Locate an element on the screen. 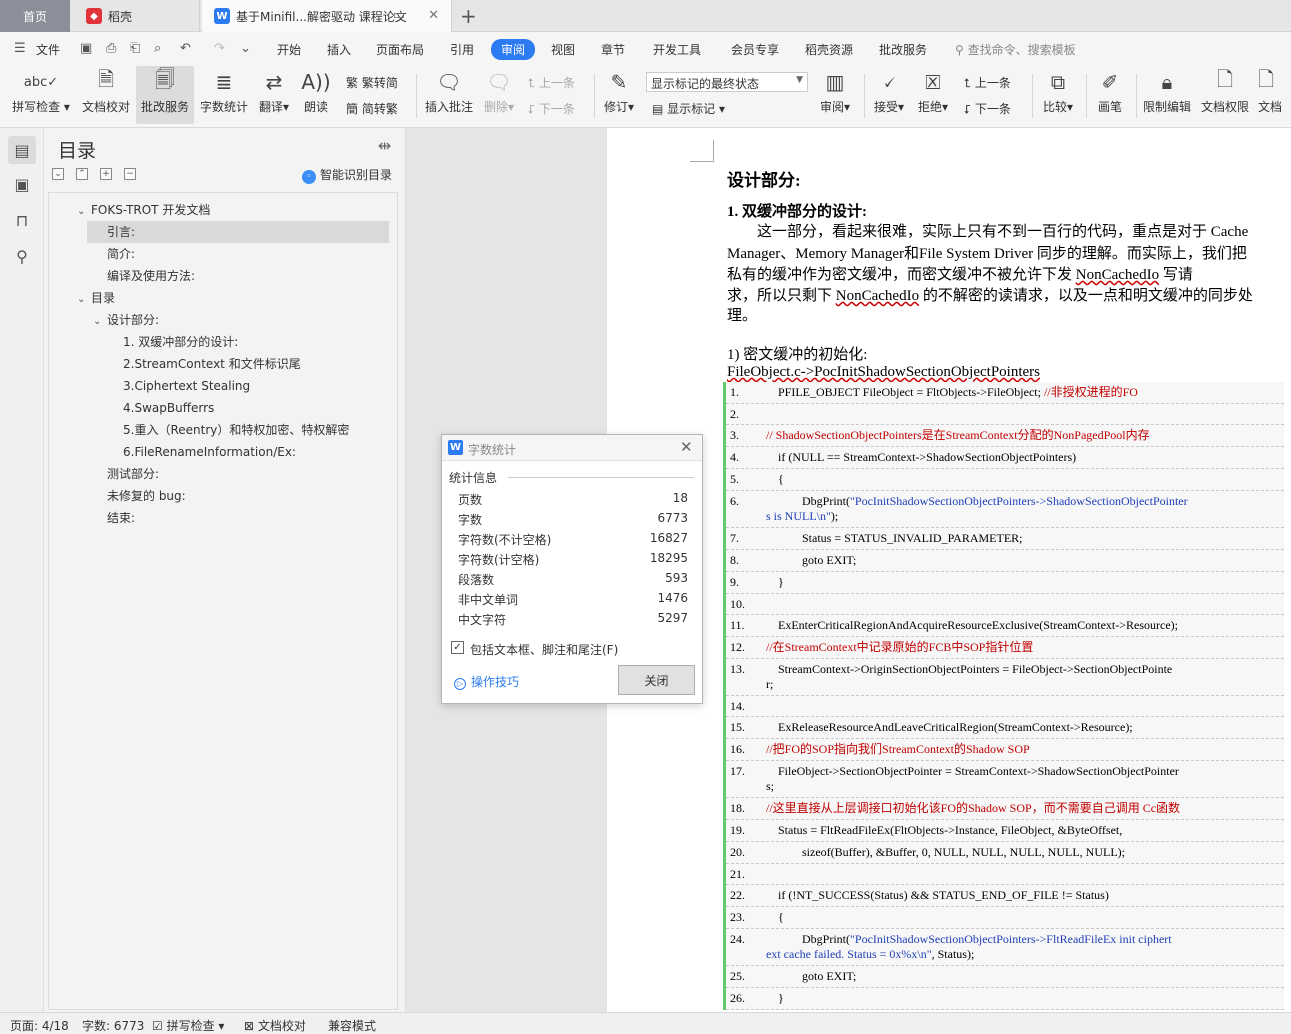 Image resolution: width=1291 pixels, height=1034 pixels. menu-review: 审阅 is located at coordinates (513, 49).